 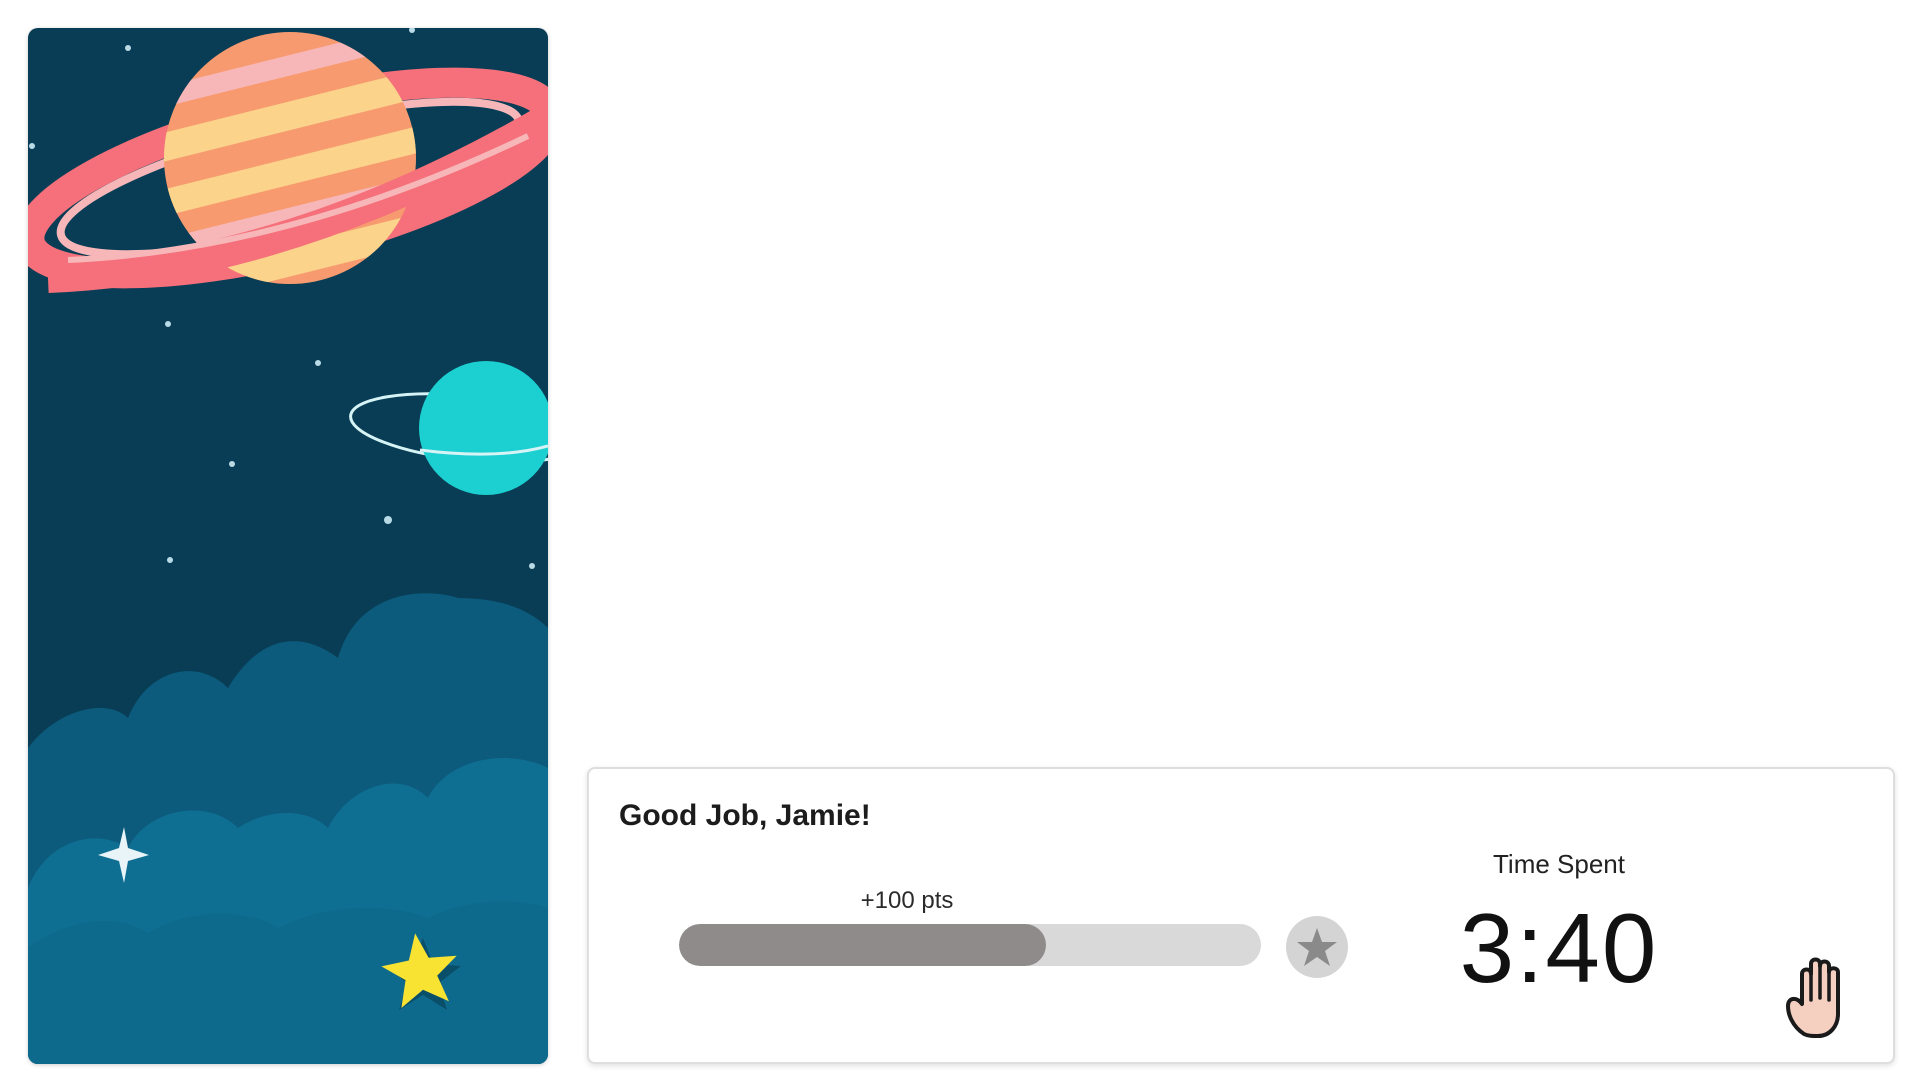 I want to click on points-label: +100 pts, so click(x=907, y=900).